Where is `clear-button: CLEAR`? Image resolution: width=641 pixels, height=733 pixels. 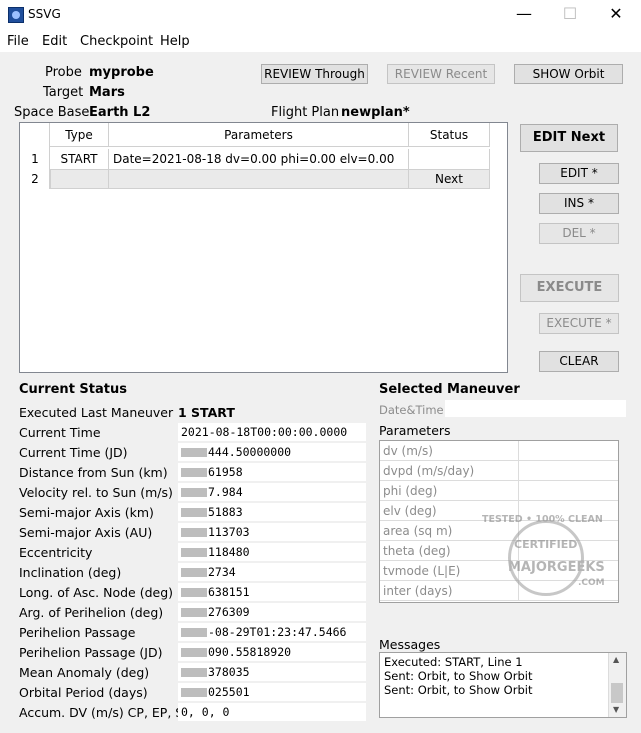 clear-button: CLEAR is located at coordinates (579, 361).